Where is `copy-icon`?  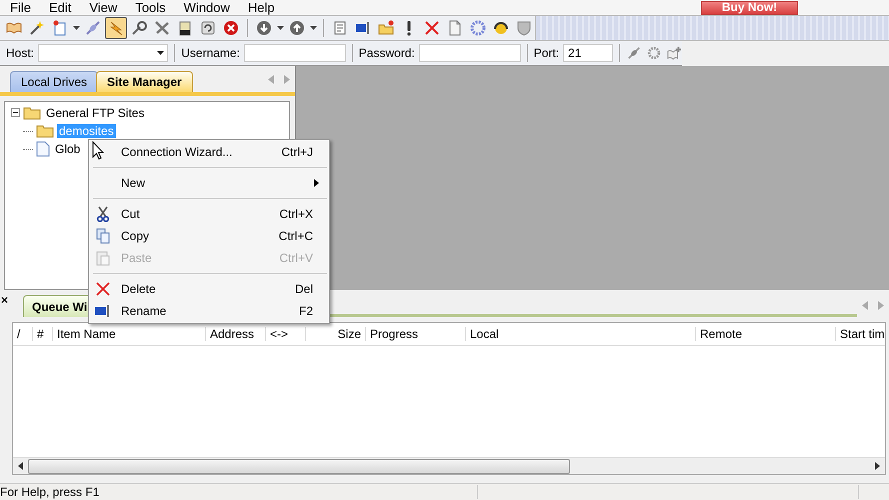
copy-icon is located at coordinates (103, 236).